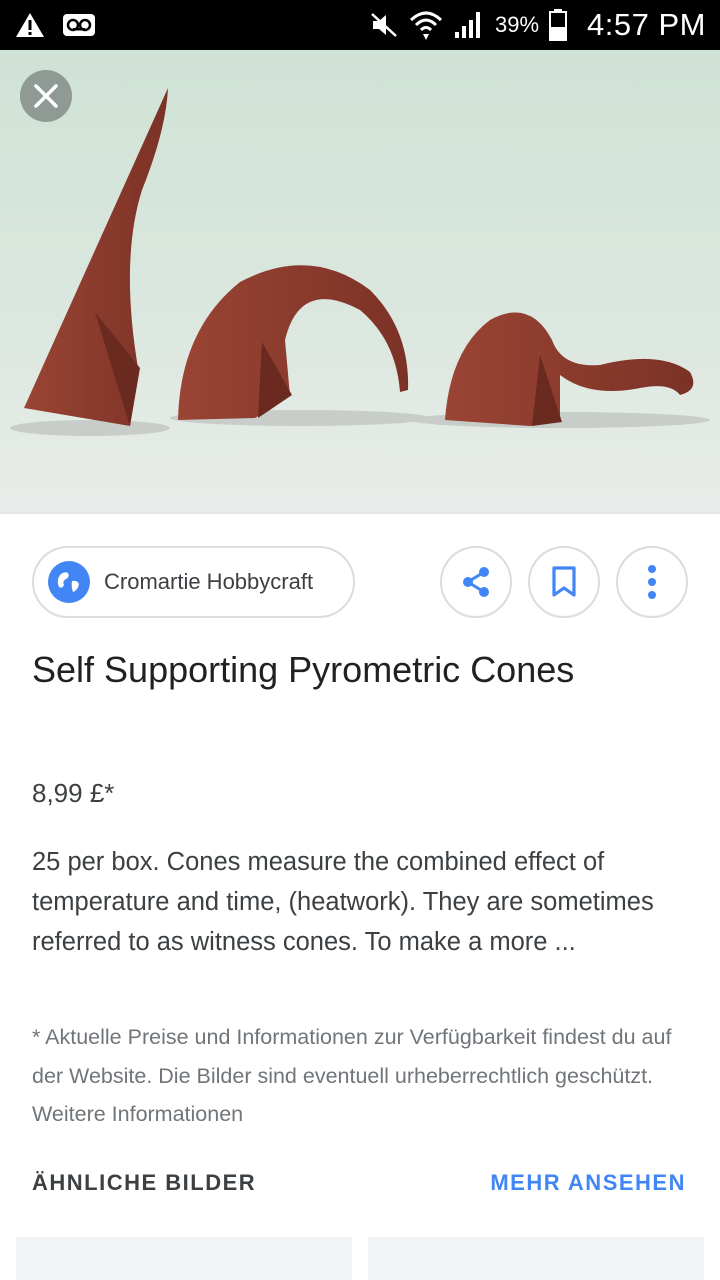 The height and width of the screenshot is (1280, 720). I want to click on mute-icon, so click(384, 25).